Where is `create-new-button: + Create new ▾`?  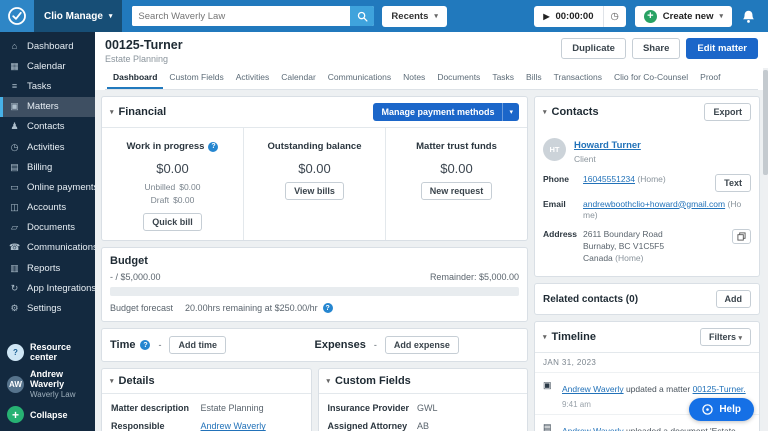
create-new-button: + Create new ▾ is located at coordinates (683, 16).